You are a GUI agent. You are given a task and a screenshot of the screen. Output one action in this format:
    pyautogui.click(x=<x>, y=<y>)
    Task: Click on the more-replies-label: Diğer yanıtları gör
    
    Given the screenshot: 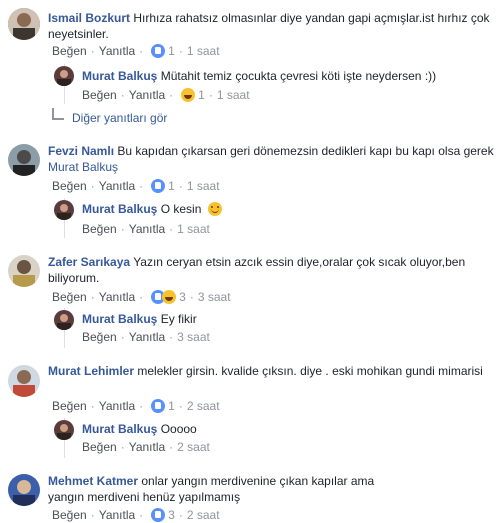 What is the action you would take?
    pyautogui.click(x=119, y=118)
    